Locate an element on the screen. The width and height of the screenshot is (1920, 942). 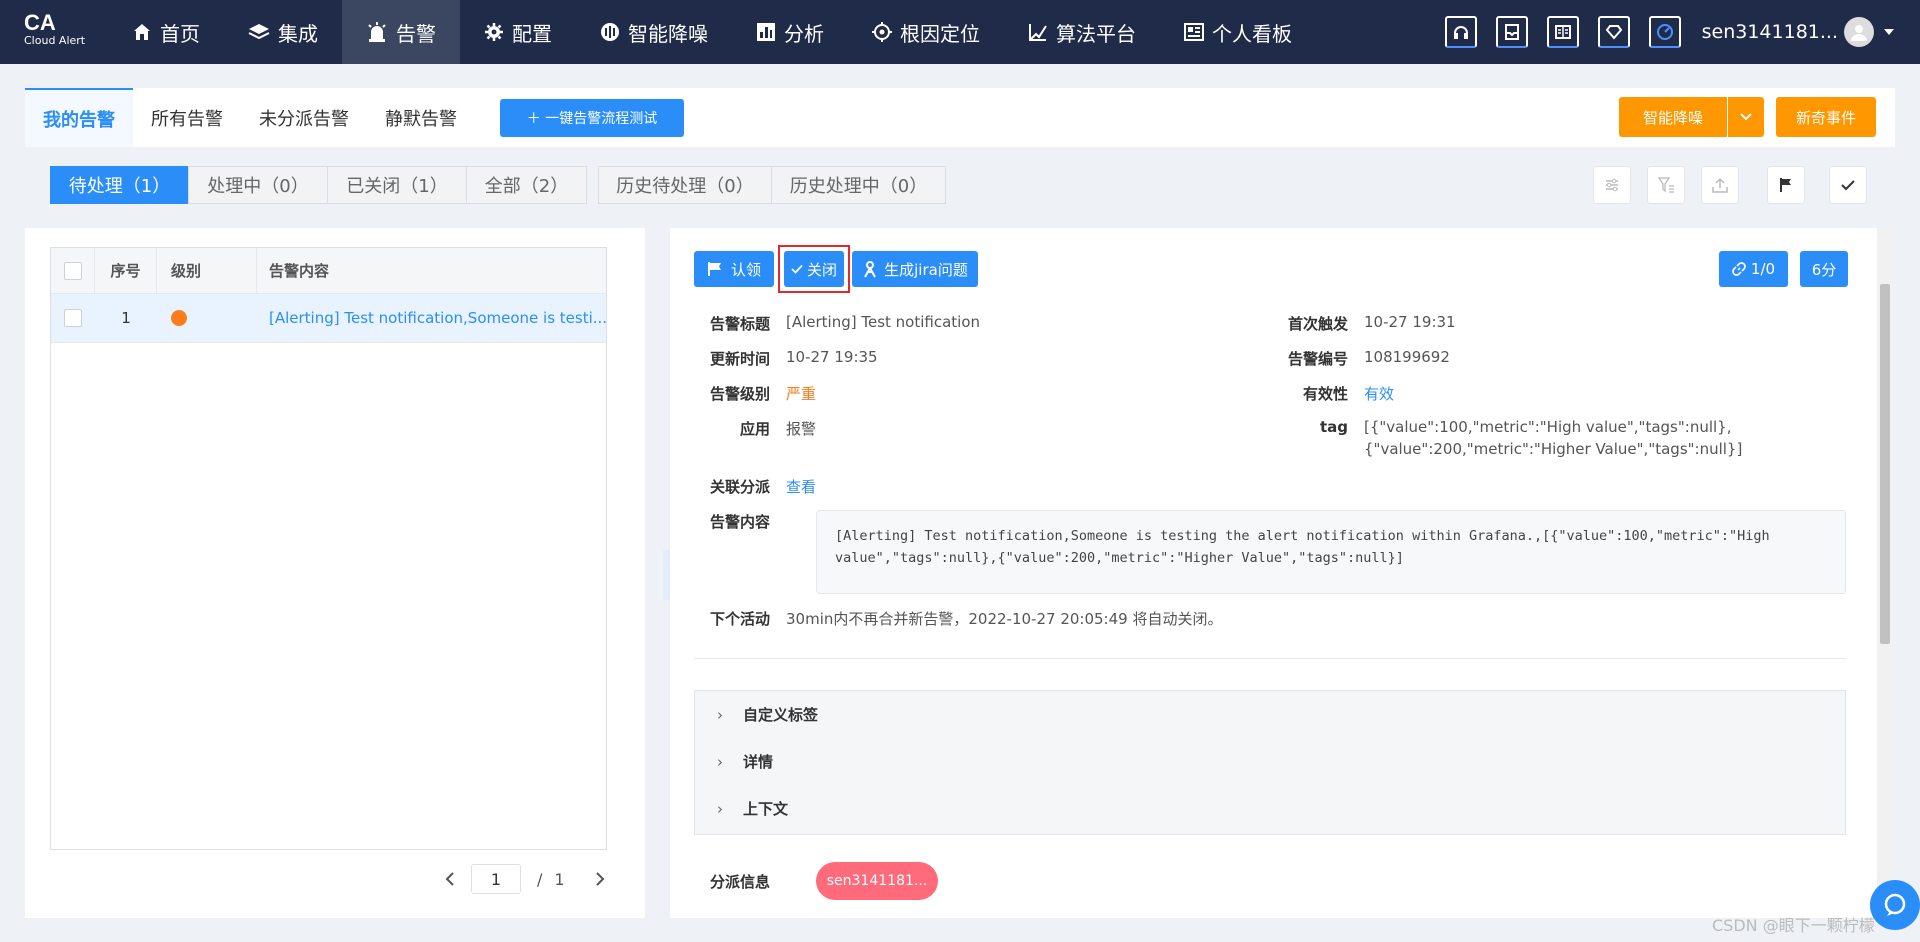
settings-sliders-button is located at coordinates (1612, 185).